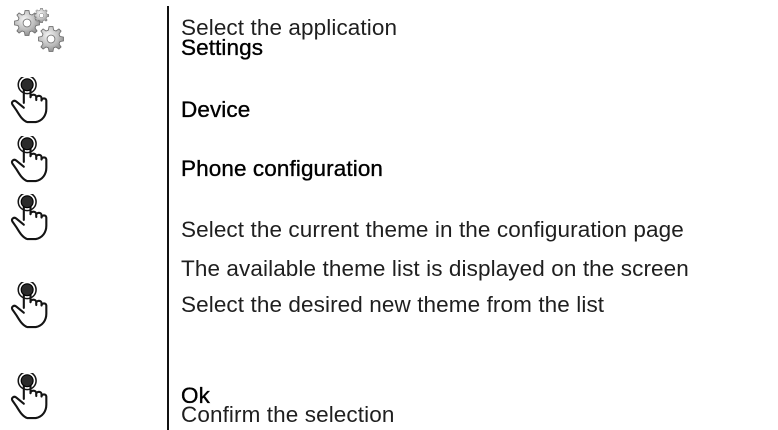  Describe the element at coordinates (282, 168) in the screenshot. I see `phone-configuration-label: Phone configuration` at that location.